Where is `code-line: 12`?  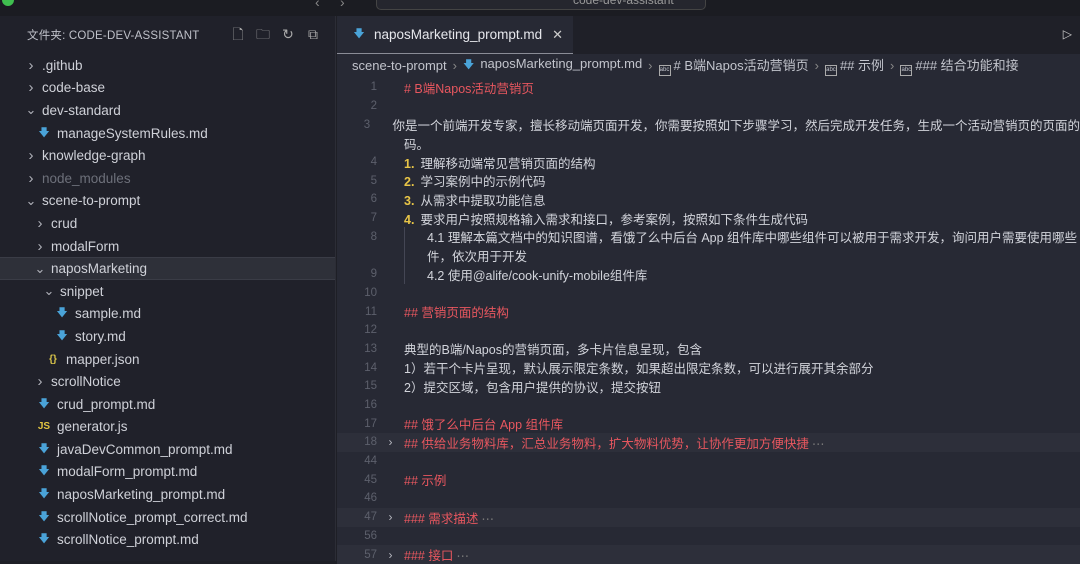 code-line: 12 is located at coordinates (708, 330).